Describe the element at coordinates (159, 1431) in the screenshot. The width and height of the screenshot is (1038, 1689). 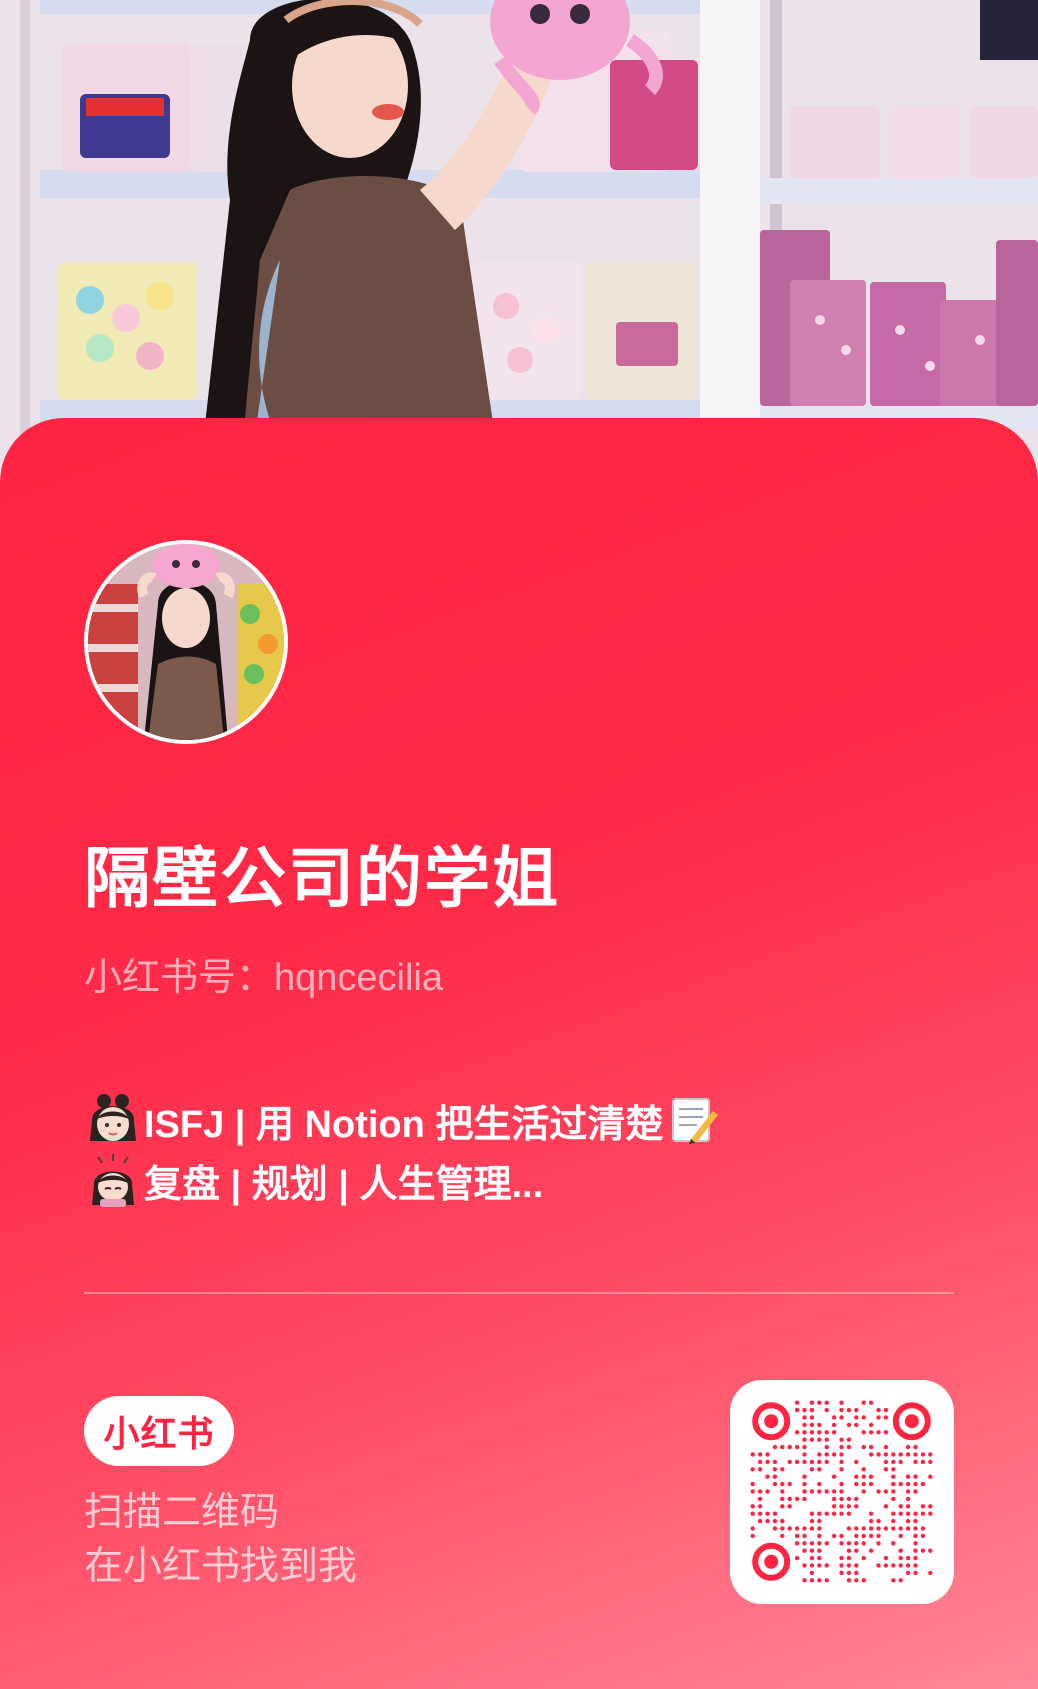
I see `xiaohongshu-logo: 小红书` at that location.